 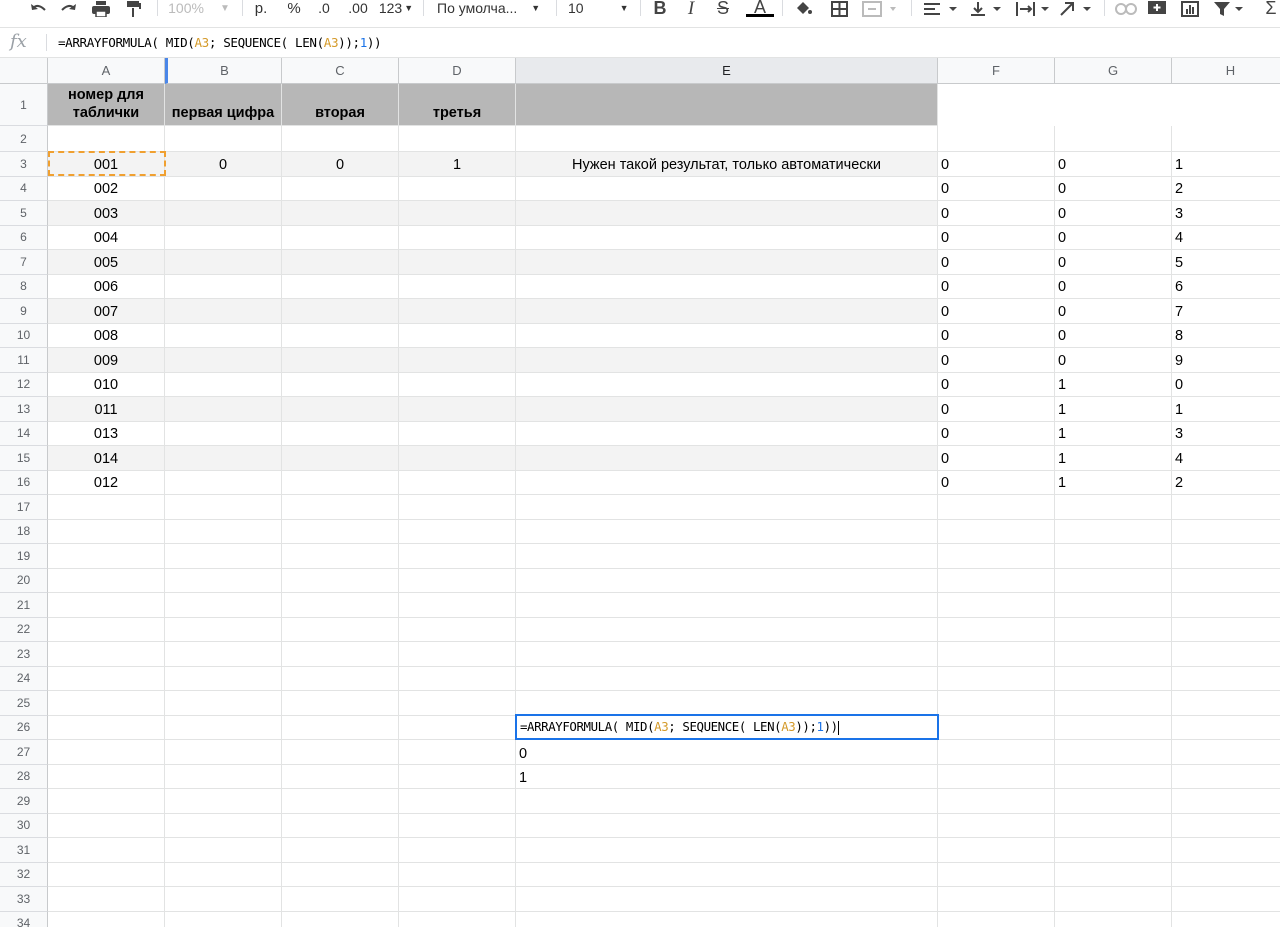 I want to click on cell-C24, so click(x=340, y=678).